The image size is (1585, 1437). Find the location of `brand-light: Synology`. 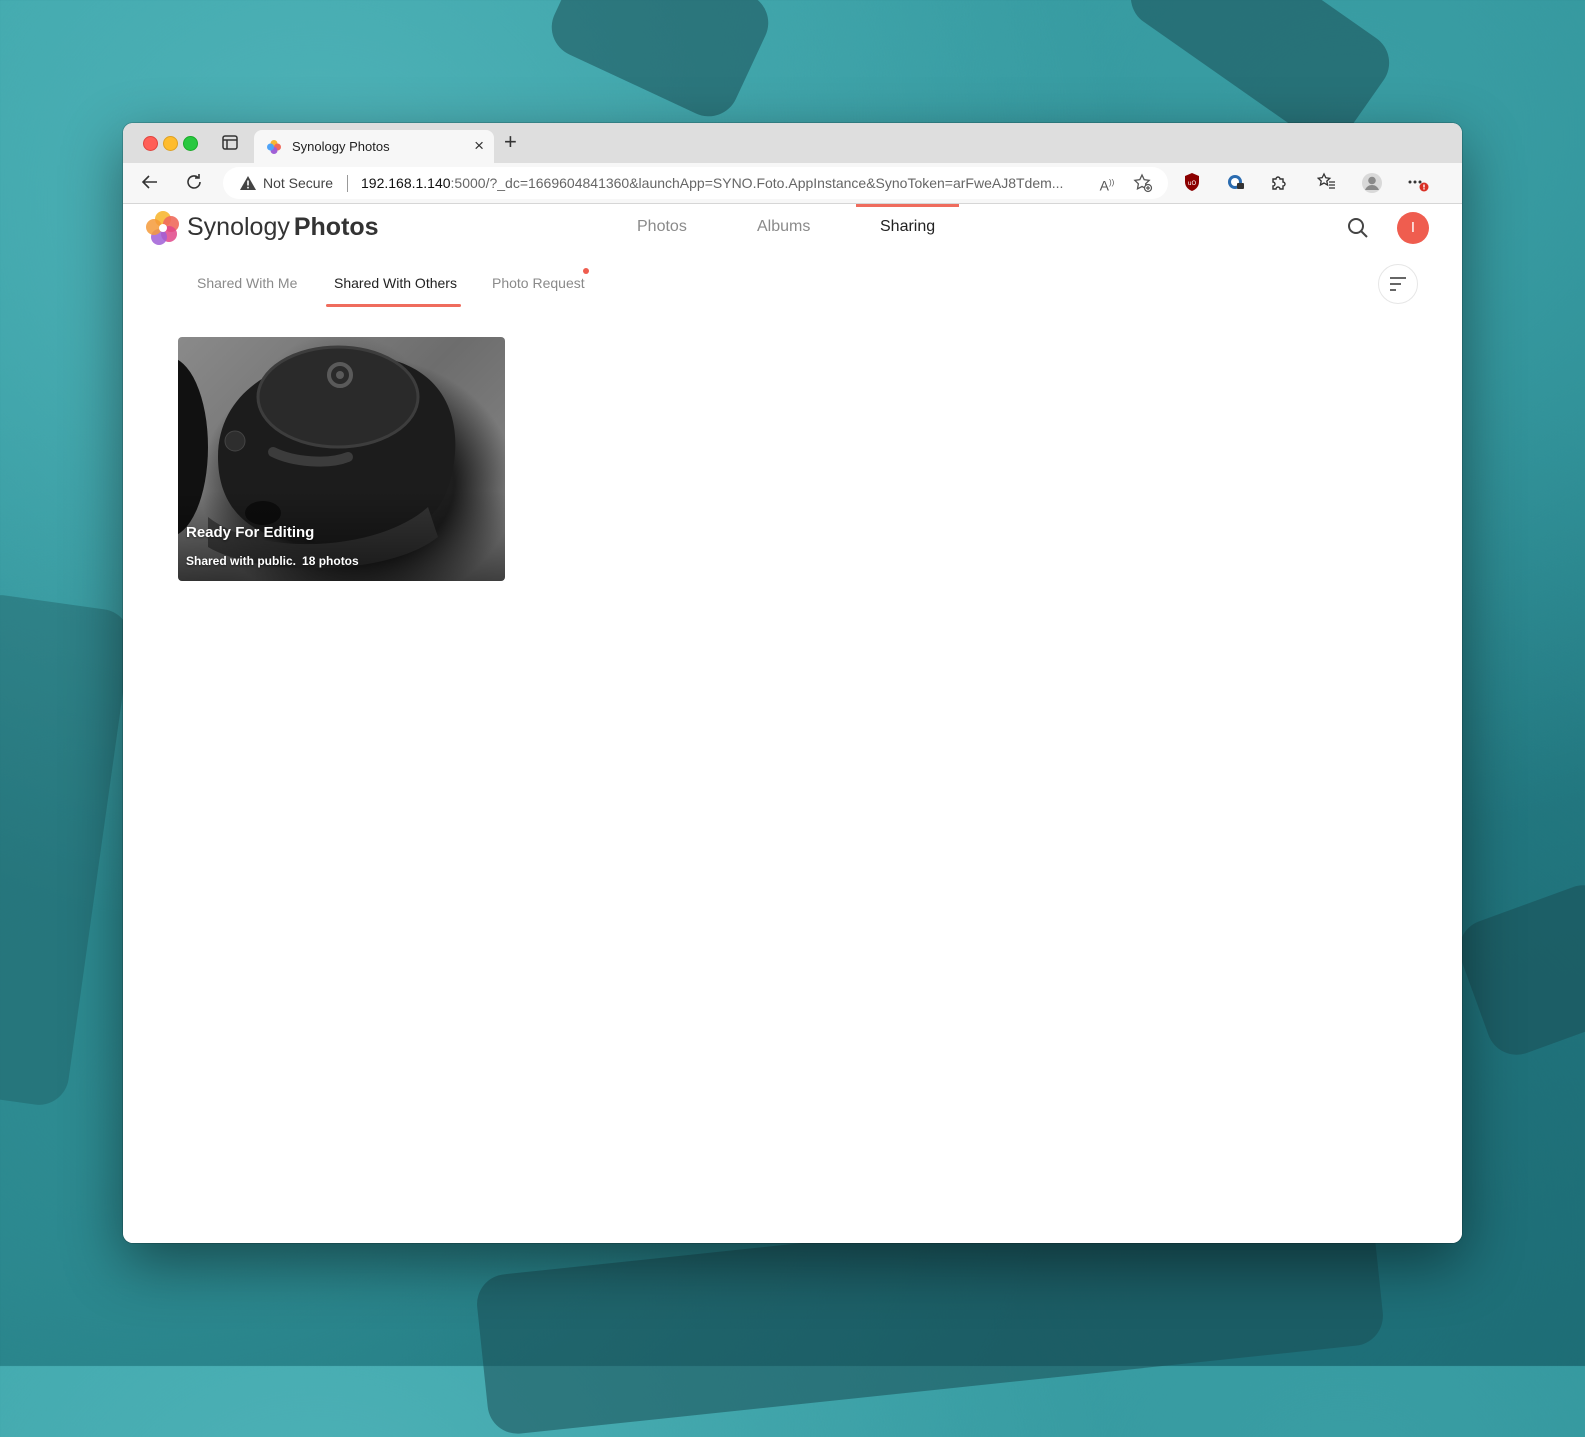

brand-light: Synology is located at coordinates (238, 227).